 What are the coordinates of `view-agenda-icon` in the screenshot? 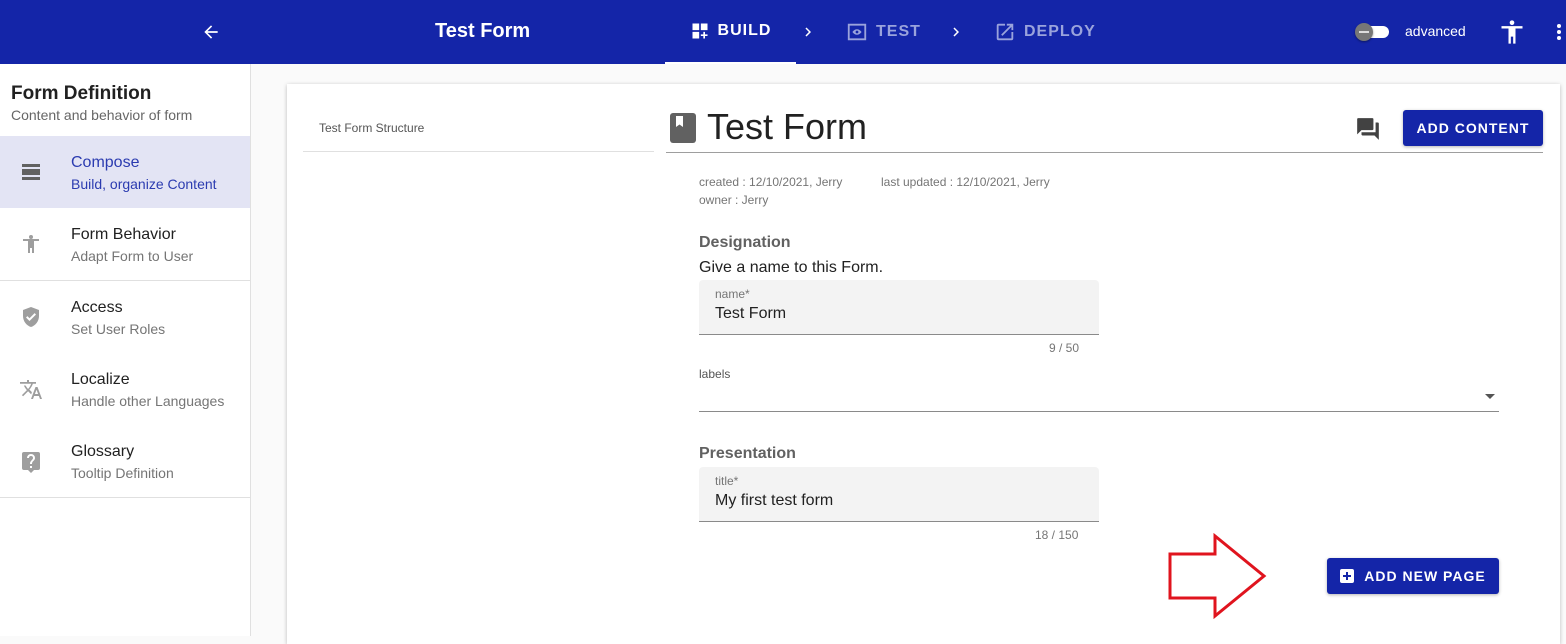 It's located at (31, 172).